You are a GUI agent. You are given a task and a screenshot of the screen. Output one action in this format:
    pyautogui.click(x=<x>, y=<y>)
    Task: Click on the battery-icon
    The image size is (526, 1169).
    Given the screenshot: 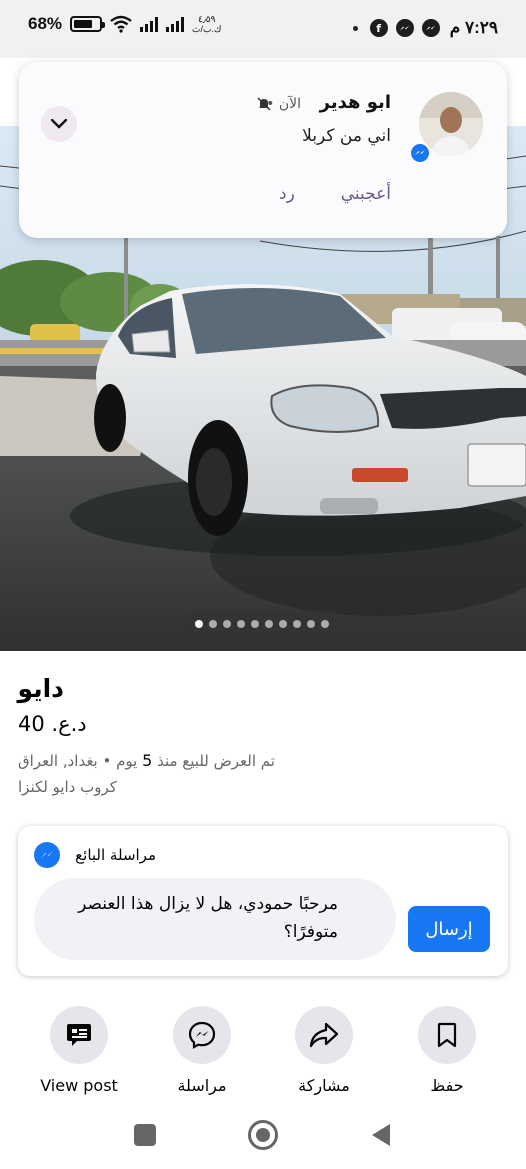 What is the action you would take?
    pyautogui.click(x=88, y=24)
    